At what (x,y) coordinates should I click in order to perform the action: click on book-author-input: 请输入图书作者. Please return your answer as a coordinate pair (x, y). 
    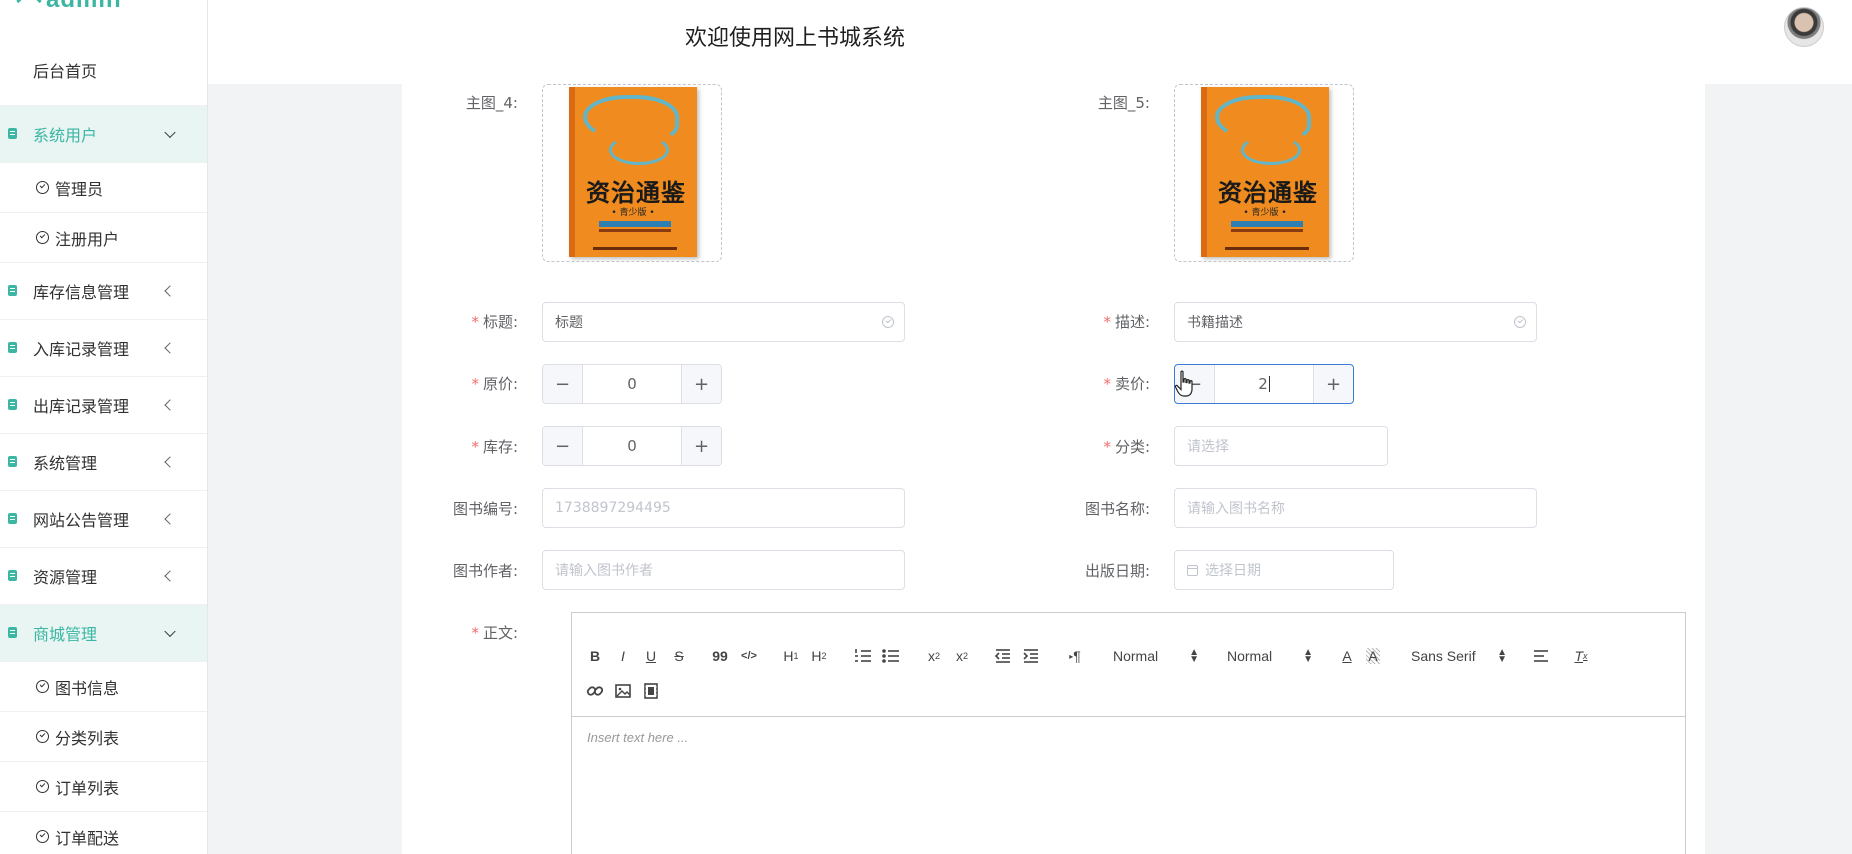
    Looking at the image, I should click on (723, 570).